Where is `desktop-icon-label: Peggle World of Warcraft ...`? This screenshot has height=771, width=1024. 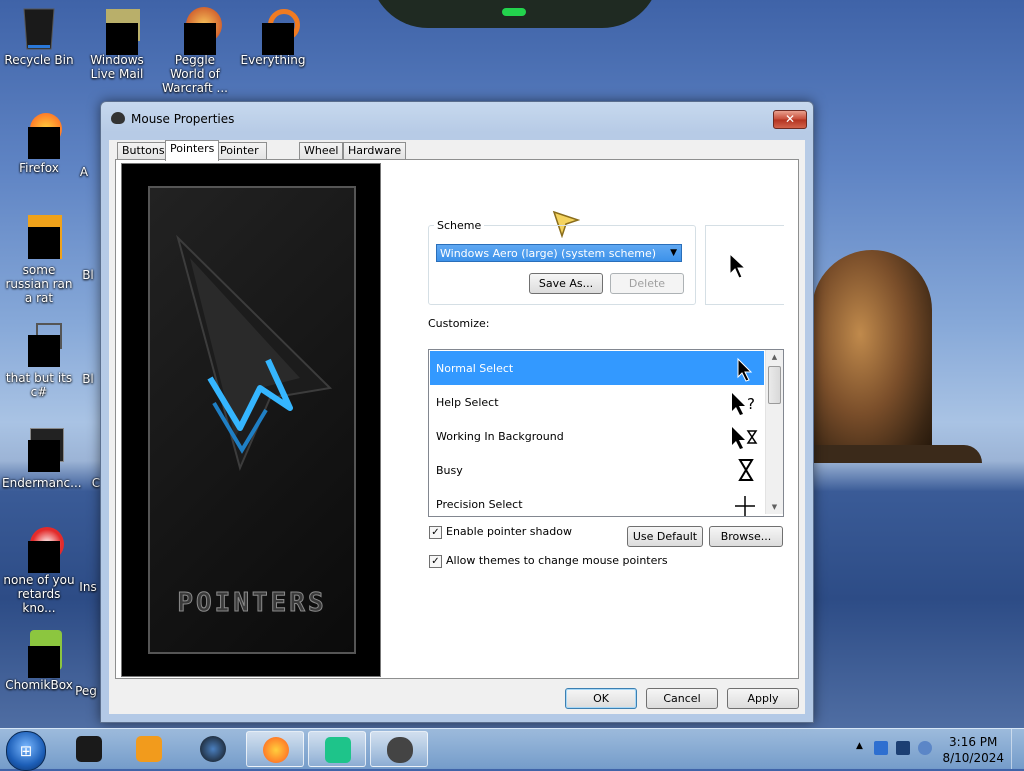 desktop-icon-label: Peggle World of Warcraft ... is located at coordinates (195, 74).